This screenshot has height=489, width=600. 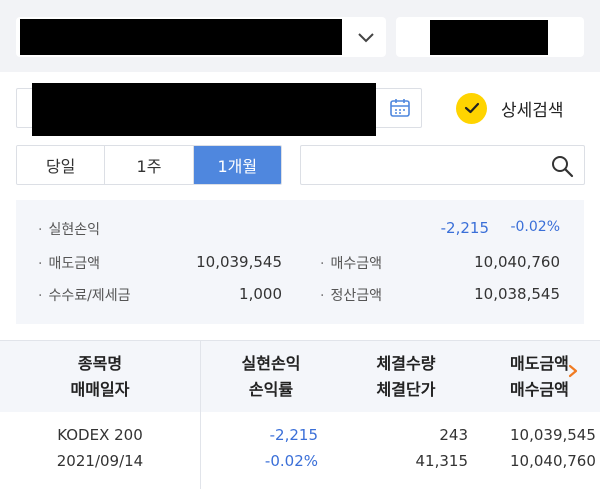 I want to click on fee-tax-label: 수수료/제세금, so click(x=84, y=295).